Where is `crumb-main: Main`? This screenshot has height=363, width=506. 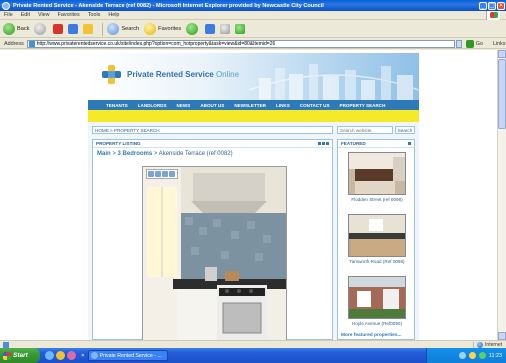 crumb-main: Main is located at coordinates (104, 154).